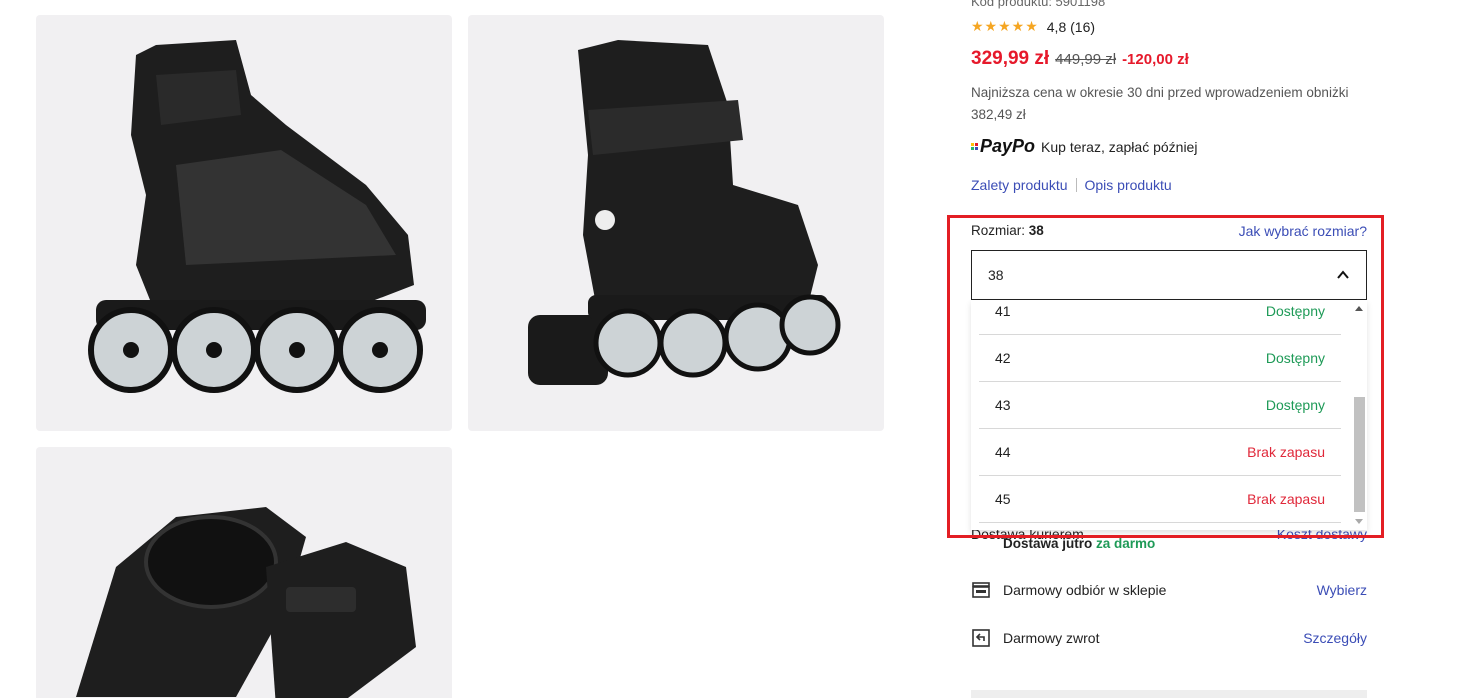 This screenshot has width=1481, height=698. What do you see at coordinates (1048, 543) in the screenshot?
I see `delivery-tomorrow-text: Dostawa jutro` at bounding box center [1048, 543].